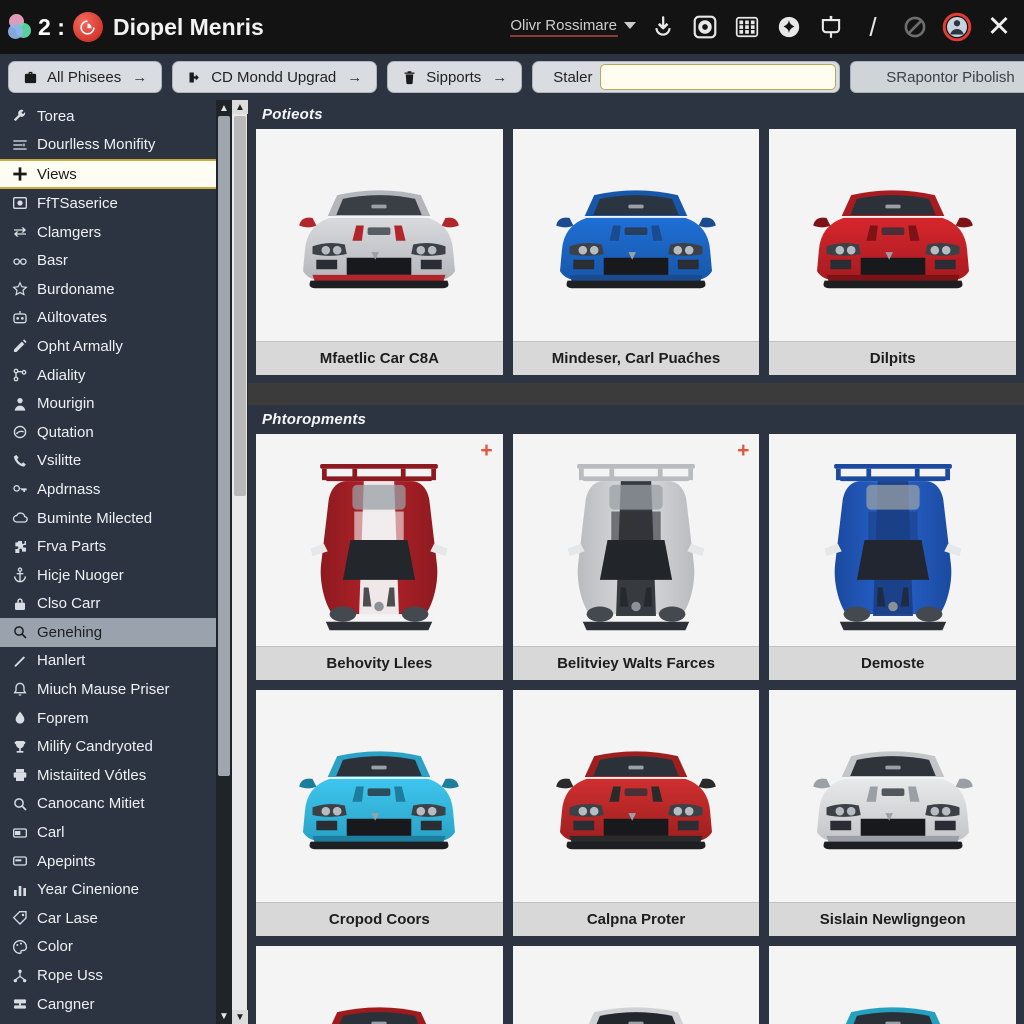 The image size is (1024, 1024). Describe the element at coordinates (224, 108) in the screenshot. I see `chevron-up-icon: ▲` at that location.